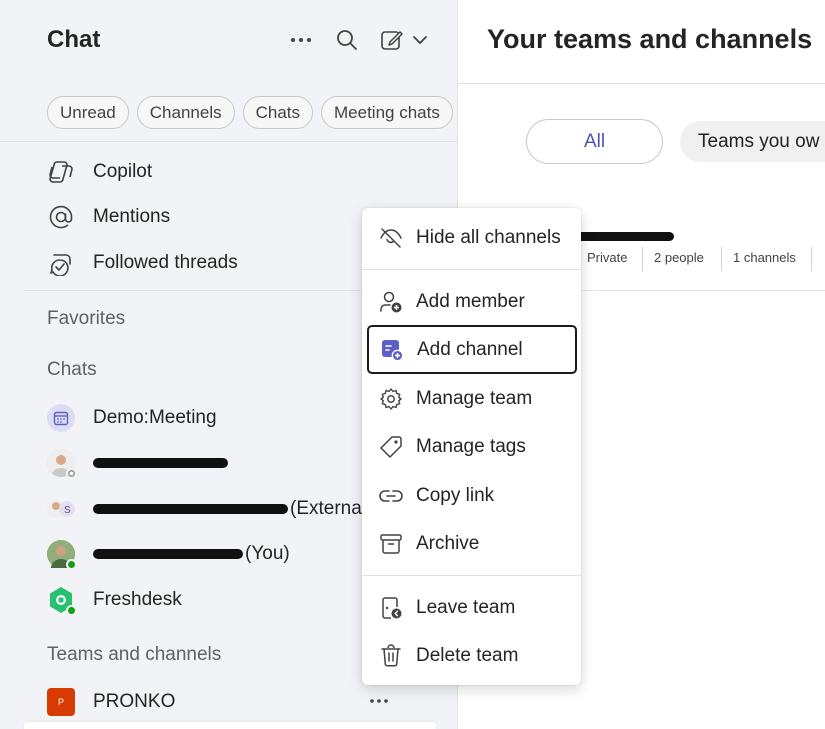  I want to click on chat-item-label: Freshdesk, so click(137, 599).